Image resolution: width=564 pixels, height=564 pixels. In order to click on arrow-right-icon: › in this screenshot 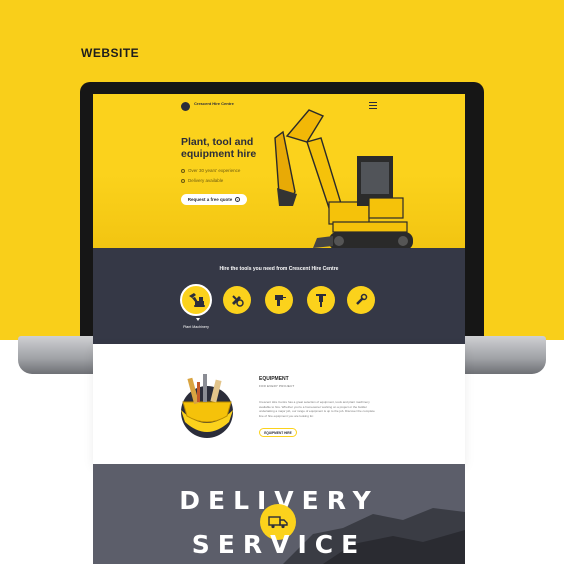, I will do `click(238, 199)`.